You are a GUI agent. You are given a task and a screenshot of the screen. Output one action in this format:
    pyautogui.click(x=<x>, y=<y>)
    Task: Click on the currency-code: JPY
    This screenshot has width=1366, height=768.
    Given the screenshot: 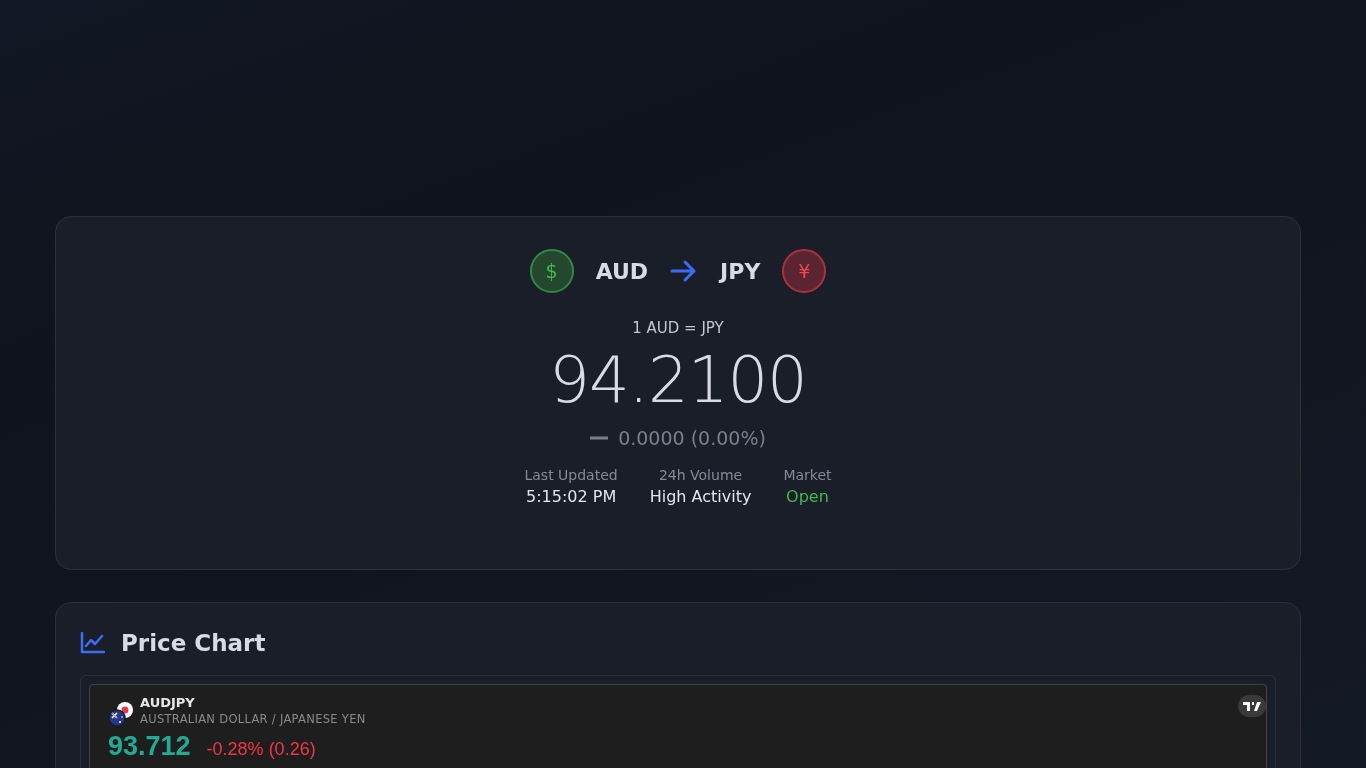 What is the action you would take?
    pyautogui.click(x=740, y=271)
    